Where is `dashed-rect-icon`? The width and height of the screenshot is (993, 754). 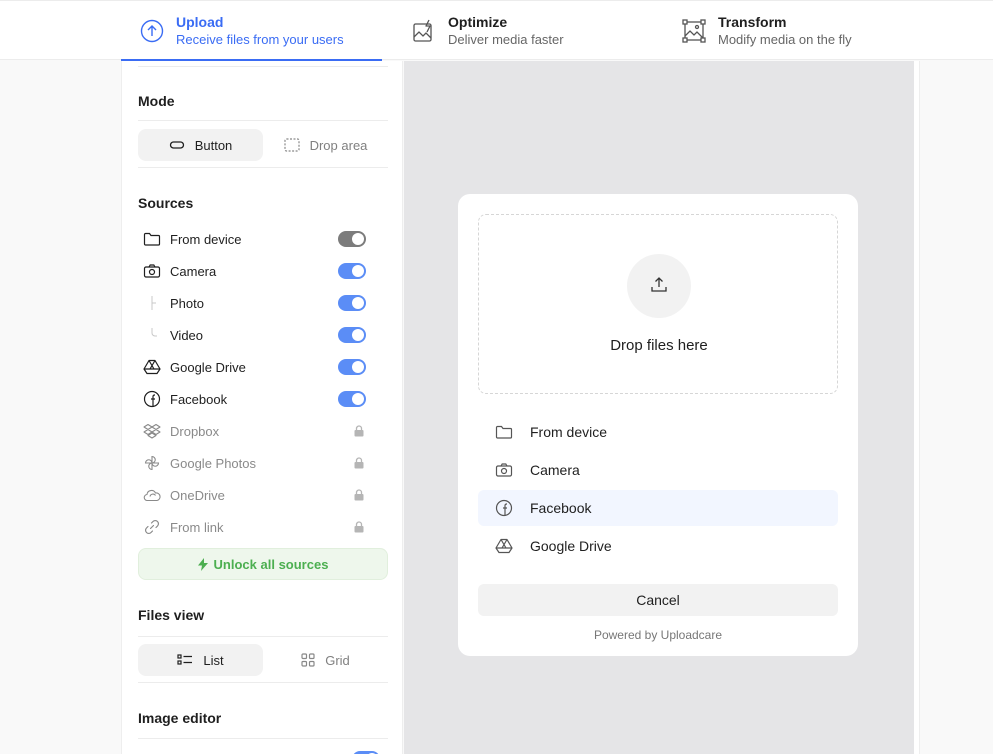 dashed-rect-icon is located at coordinates (291, 145).